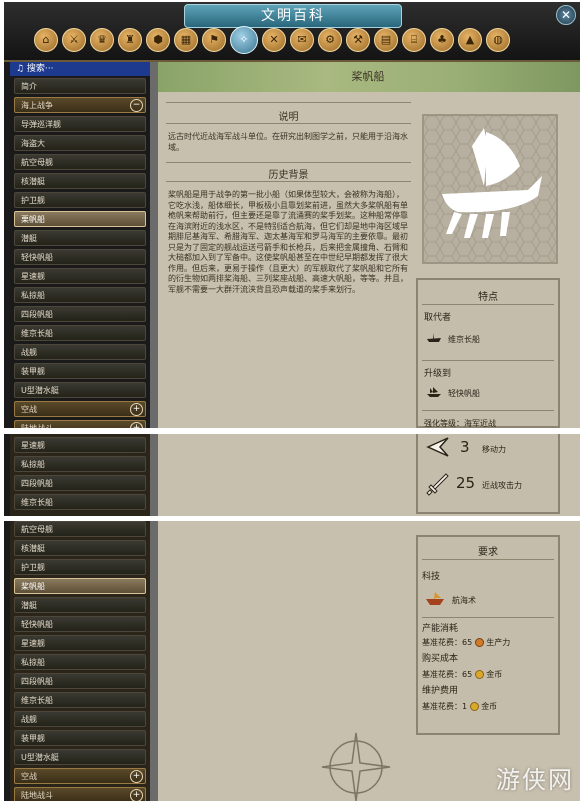 Image resolution: width=584 pixels, height=803 pixels. What do you see at coordinates (74, 40) in the screenshot?
I see `sword-icon: ⚔` at bounding box center [74, 40].